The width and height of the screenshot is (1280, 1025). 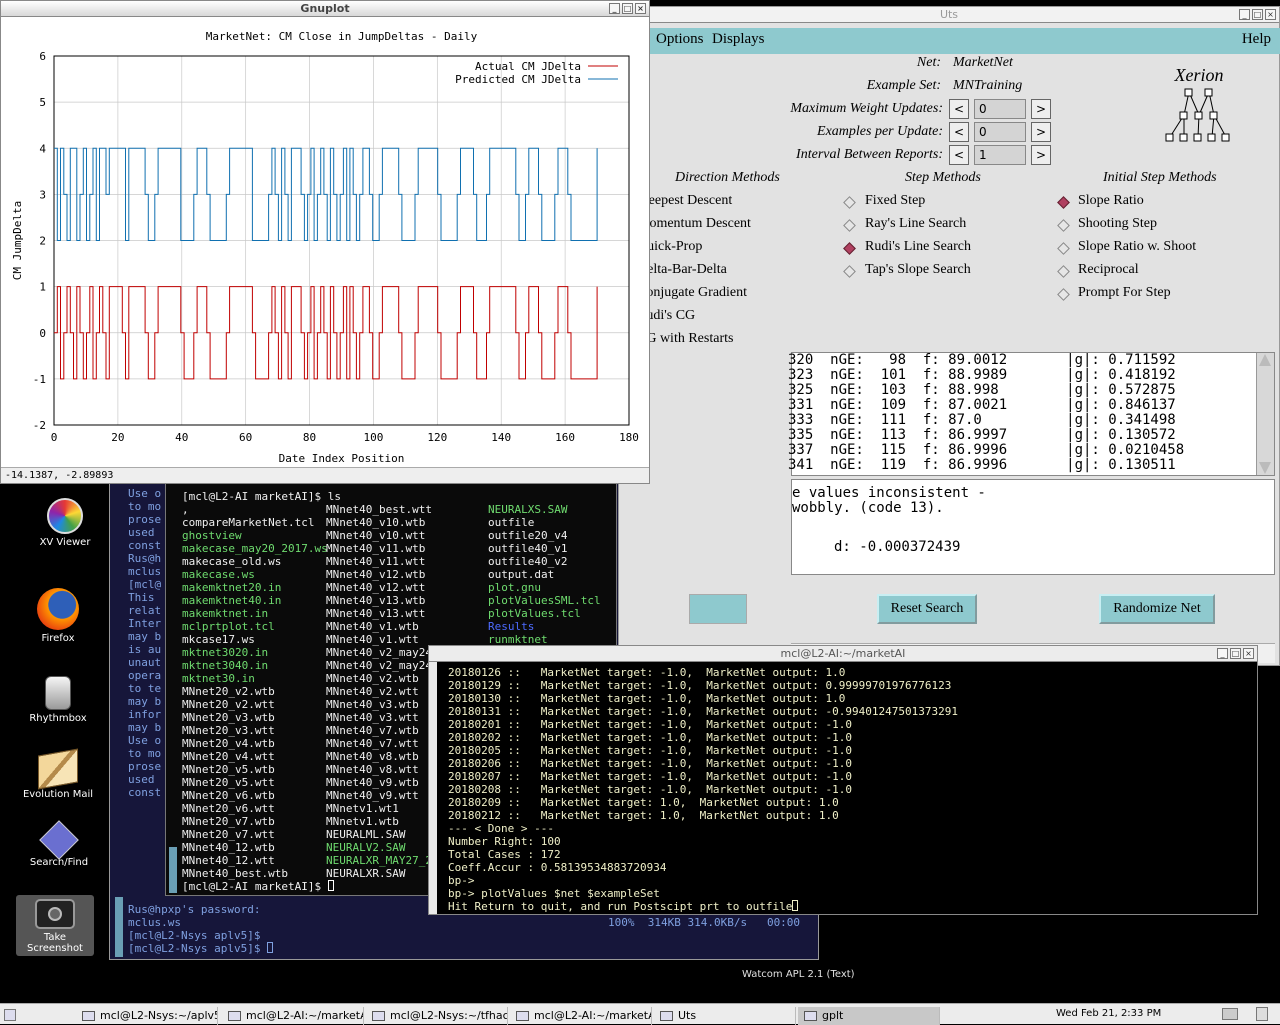 What do you see at coordinates (959, 132) in the screenshot?
I see `examples-per-update-decrement: <` at bounding box center [959, 132].